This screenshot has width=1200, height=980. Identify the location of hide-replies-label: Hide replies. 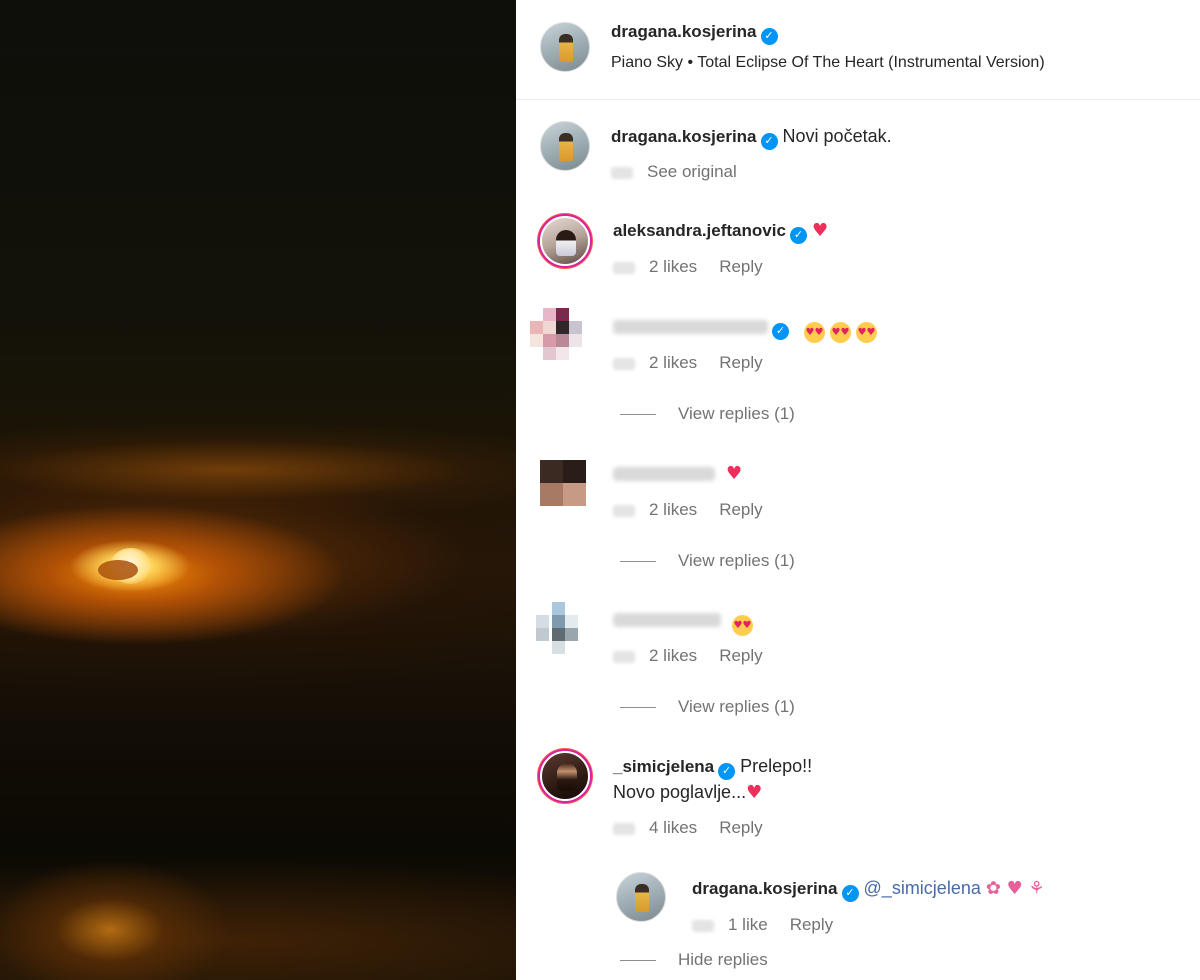
(723, 959).